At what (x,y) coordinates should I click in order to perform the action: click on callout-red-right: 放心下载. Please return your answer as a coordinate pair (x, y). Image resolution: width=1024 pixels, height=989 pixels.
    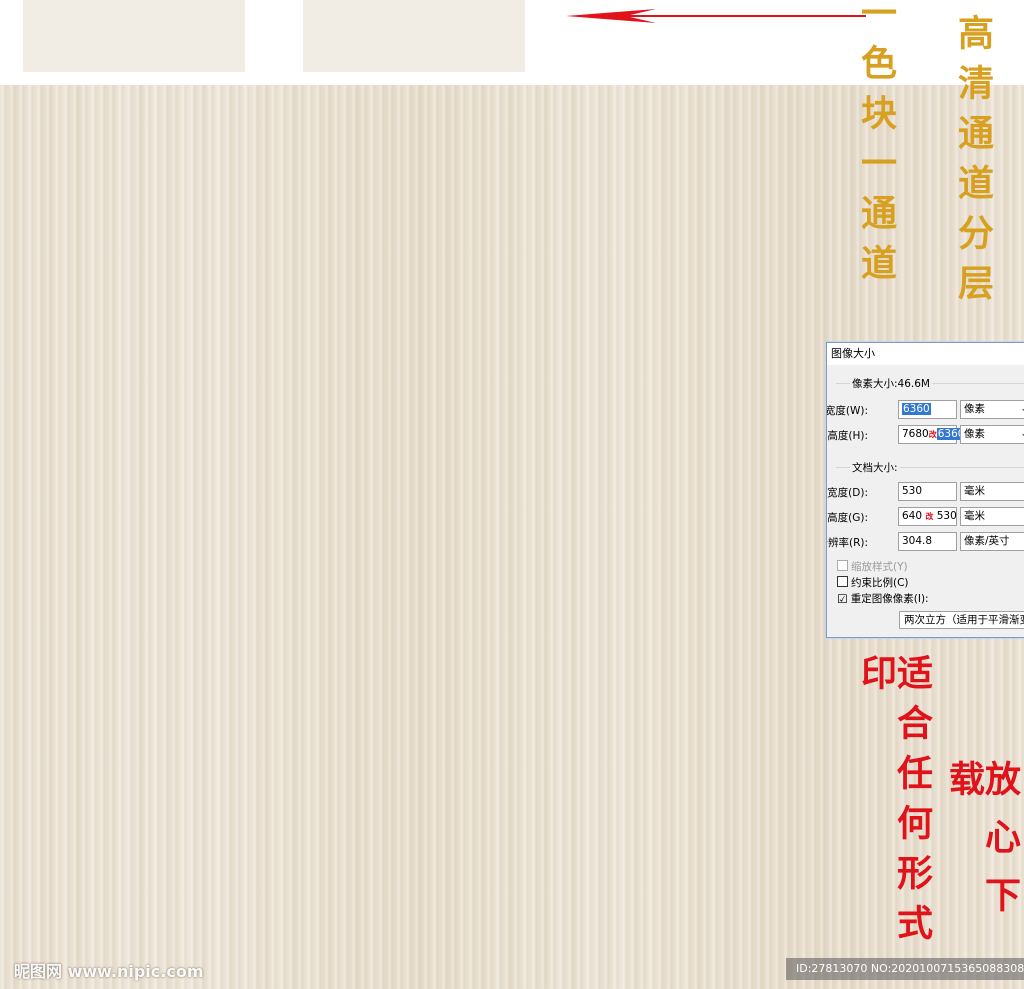
    Looking at the image, I should click on (982, 847).